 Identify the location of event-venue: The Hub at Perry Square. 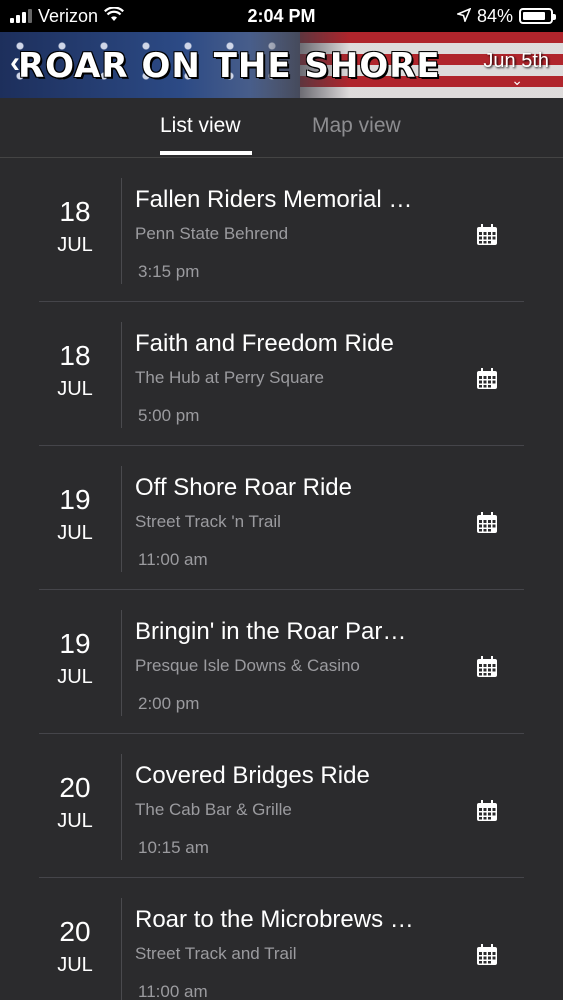
(229, 377).